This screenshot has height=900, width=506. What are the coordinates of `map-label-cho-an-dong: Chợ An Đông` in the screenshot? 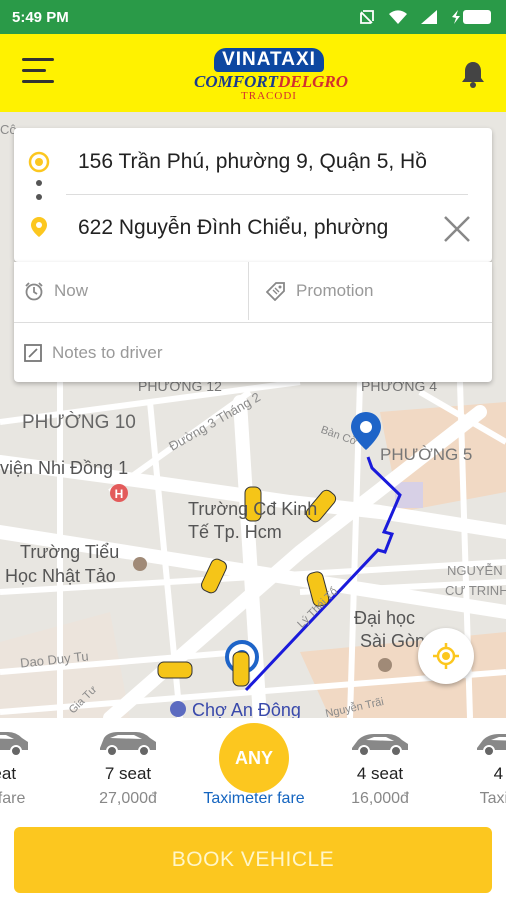 It's located at (246, 709).